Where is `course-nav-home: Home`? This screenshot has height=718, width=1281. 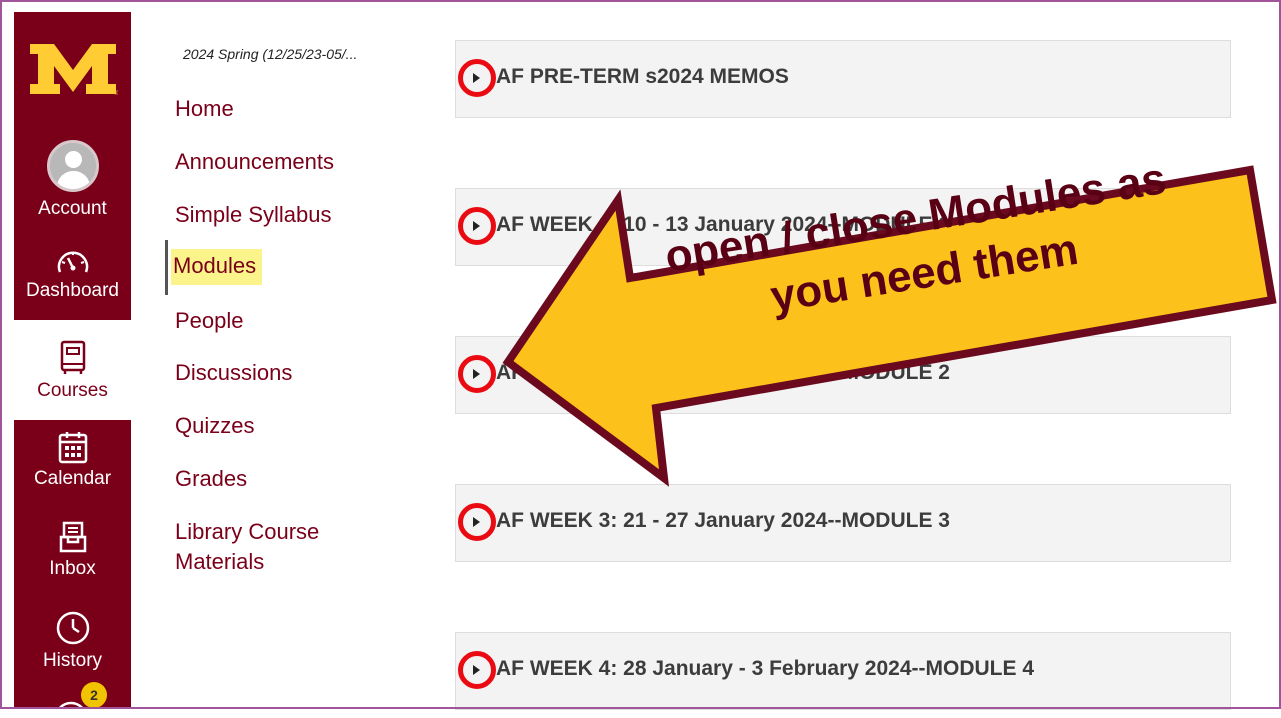 course-nav-home: Home is located at coordinates (204, 109).